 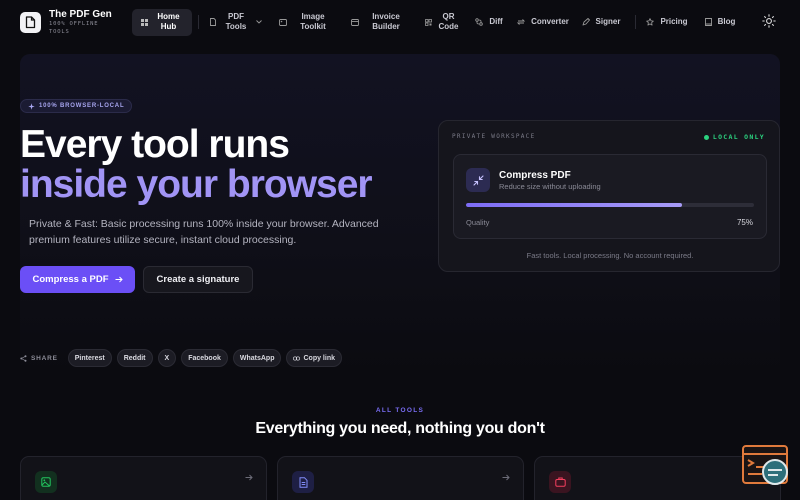 I want to click on sparkle-icon, so click(x=31, y=106).